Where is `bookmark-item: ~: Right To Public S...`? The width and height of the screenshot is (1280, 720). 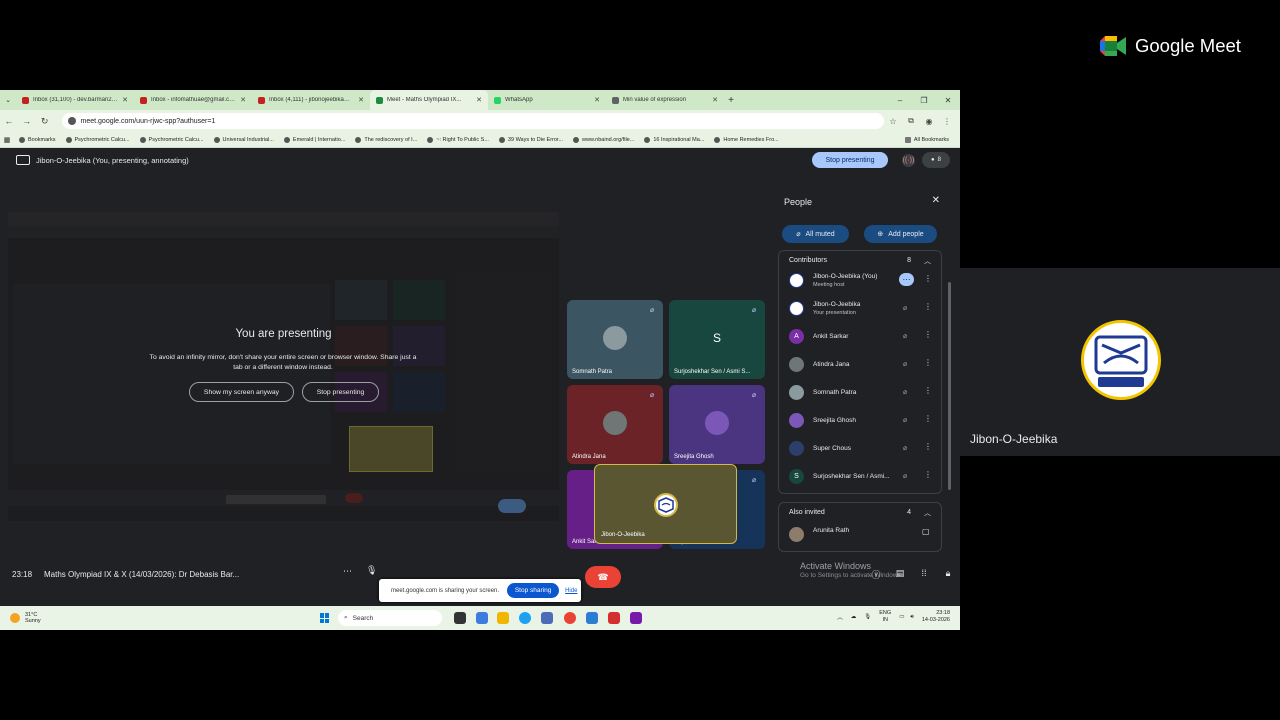
bookmark-item: ~: Right To Public S... is located at coordinates (458, 139).